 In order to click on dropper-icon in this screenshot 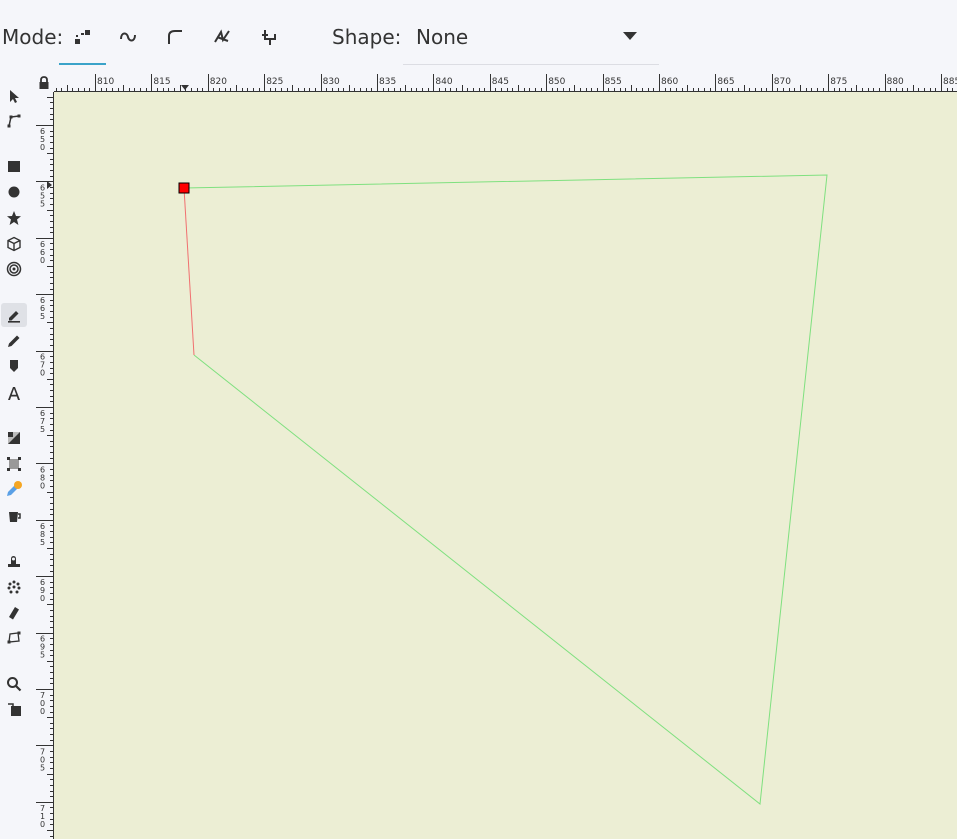, I will do `click(14, 488)`.